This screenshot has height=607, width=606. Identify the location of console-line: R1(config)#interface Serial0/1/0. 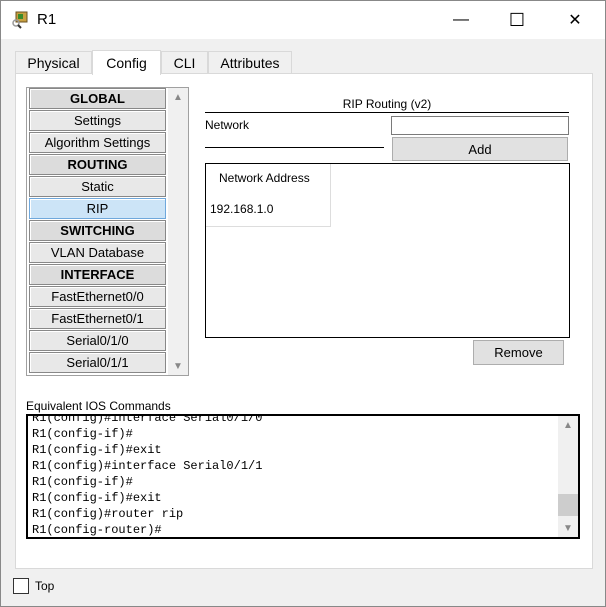
(147, 419).